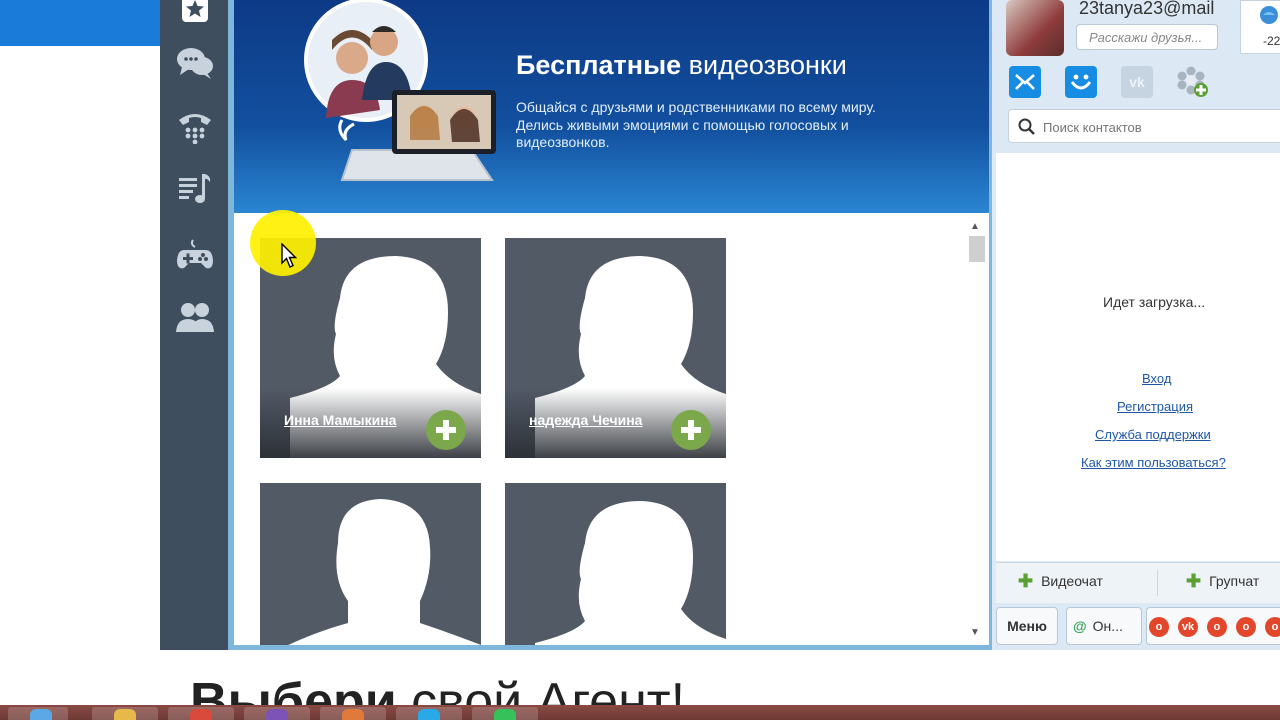  Describe the element at coordinates (1153, 462) in the screenshot. I see `help-link: Как этим пользоваться?` at that location.